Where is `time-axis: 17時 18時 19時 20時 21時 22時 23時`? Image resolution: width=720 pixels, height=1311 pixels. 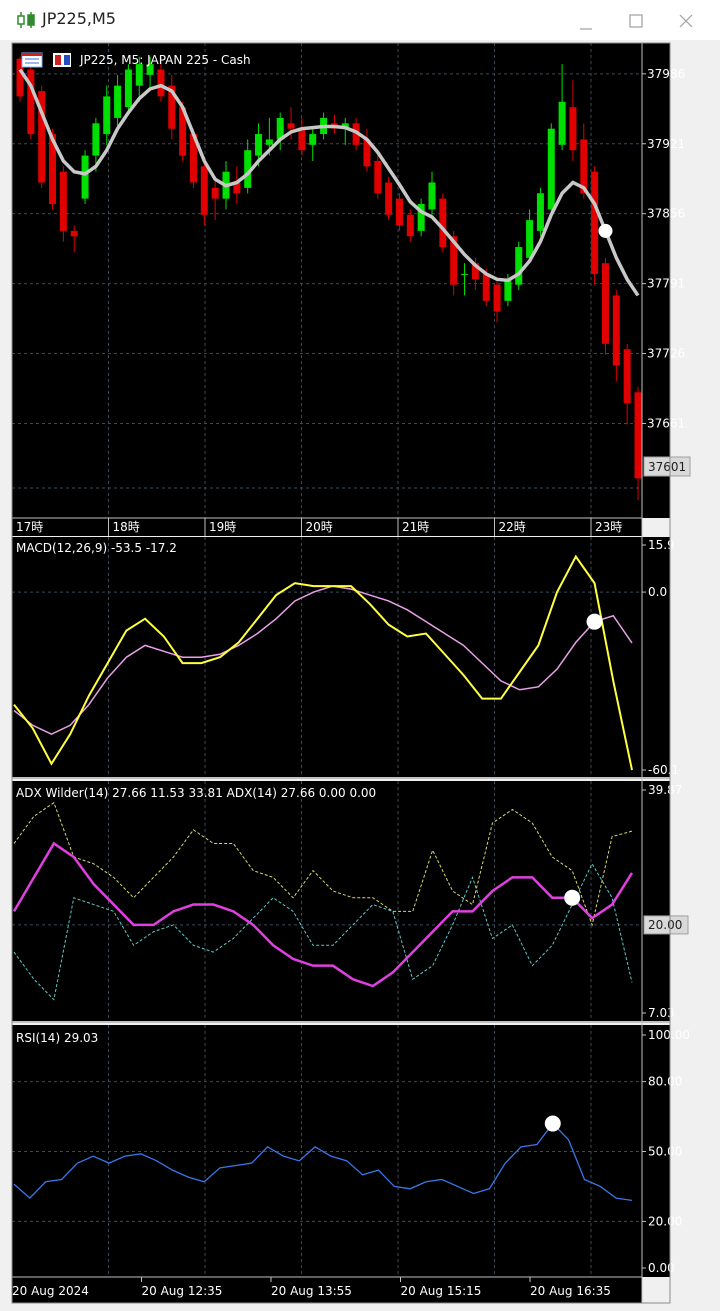
time-axis: 17時 18時 19時 20時 21時 22時 23時 is located at coordinates (326, 526).